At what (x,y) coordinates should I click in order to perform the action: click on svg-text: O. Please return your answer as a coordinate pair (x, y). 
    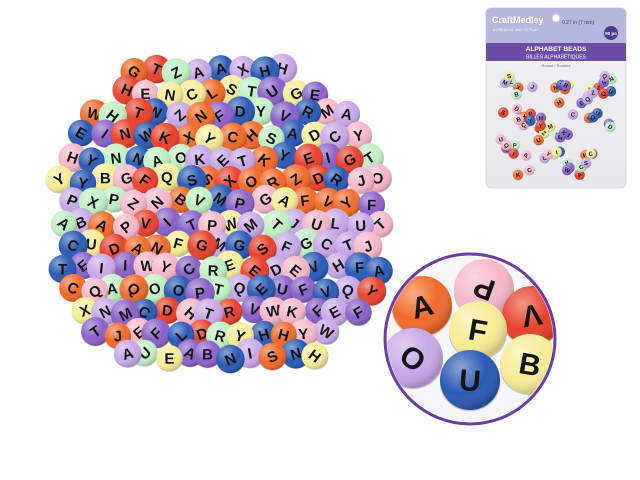
    Looking at the image, I should click on (178, 291).